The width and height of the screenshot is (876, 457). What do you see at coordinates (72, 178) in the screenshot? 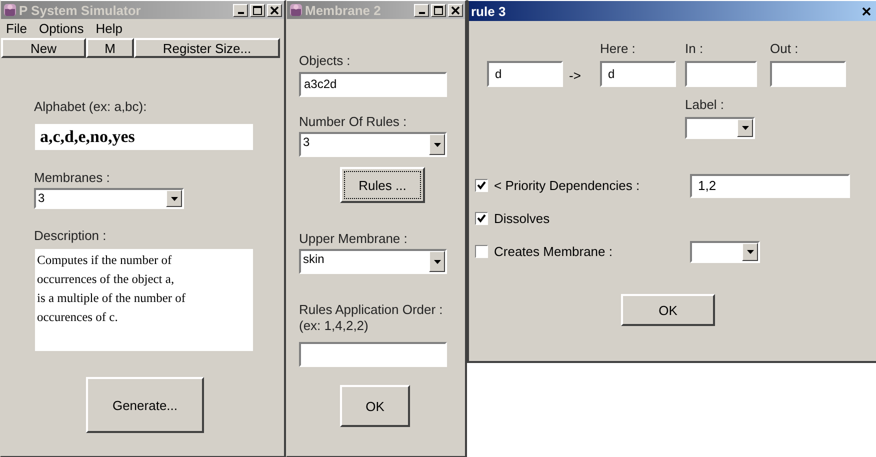
I see `field-label: Membranes :` at bounding box center [72, 178].